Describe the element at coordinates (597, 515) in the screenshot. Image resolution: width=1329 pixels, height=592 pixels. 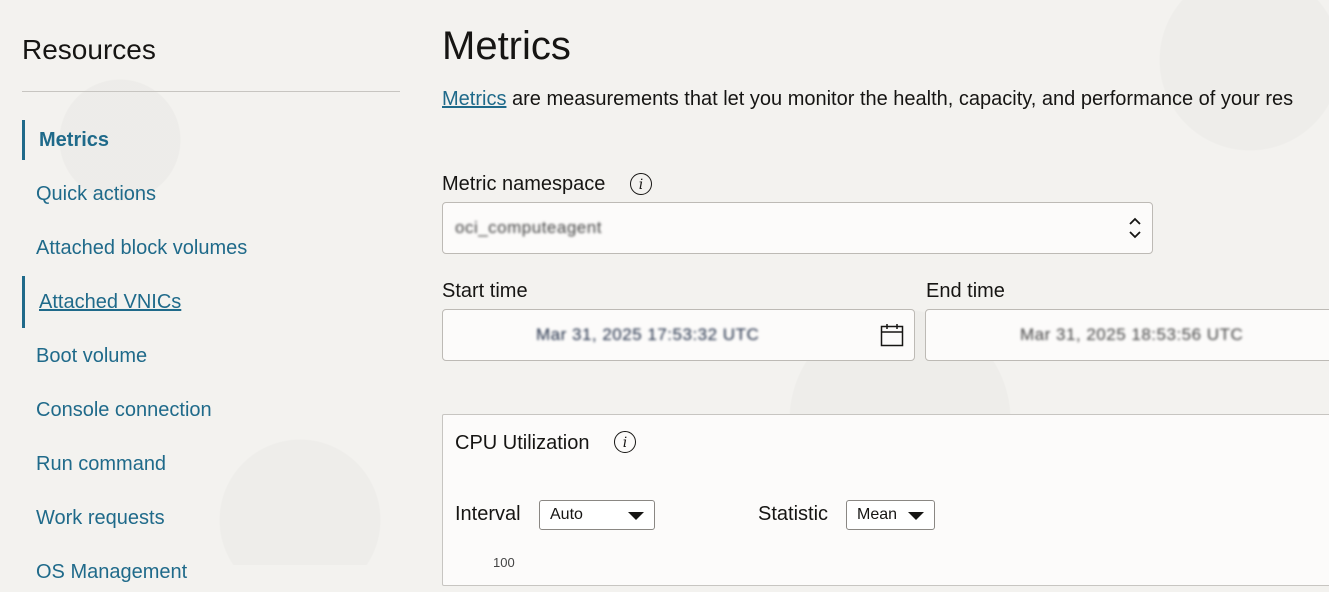
I see `interval-select: Auto` at that location.